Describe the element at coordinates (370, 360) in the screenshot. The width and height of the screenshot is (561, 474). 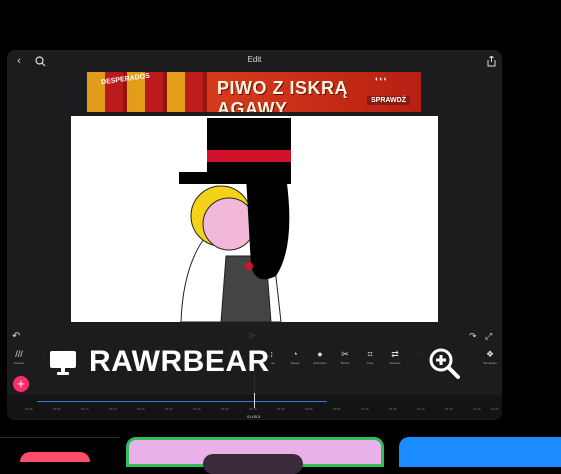
I see `tool-item: ⌗ Crop` at that location.